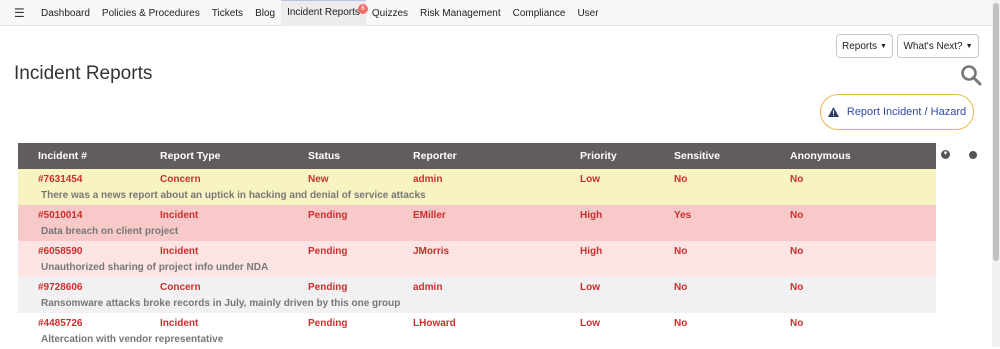 The image size is (1000, 349). Describe the element at coordinates (60, 179) in the screenshot. I see `cell-incident-number: #7631454` at that location.